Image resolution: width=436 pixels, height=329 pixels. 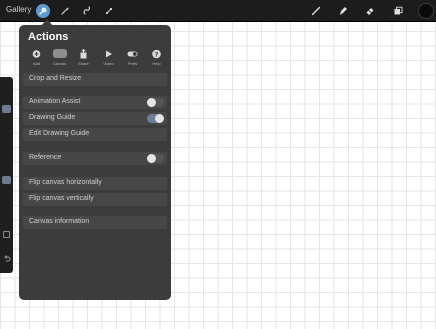 I want to click on color-swatch, so click(x=426, y=11).